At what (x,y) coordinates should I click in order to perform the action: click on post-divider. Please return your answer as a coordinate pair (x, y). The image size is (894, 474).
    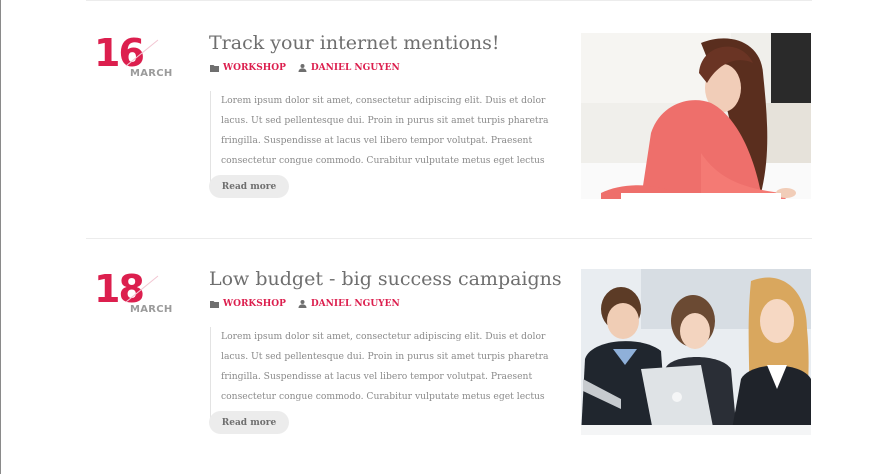
    Looking at the image, I should click on (449, 238).